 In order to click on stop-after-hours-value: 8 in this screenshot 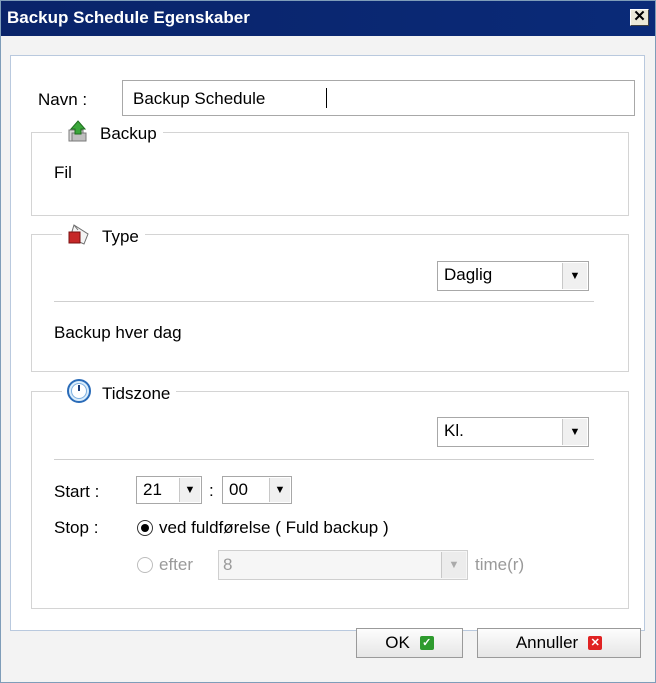, I will do `click(228, 564)`.